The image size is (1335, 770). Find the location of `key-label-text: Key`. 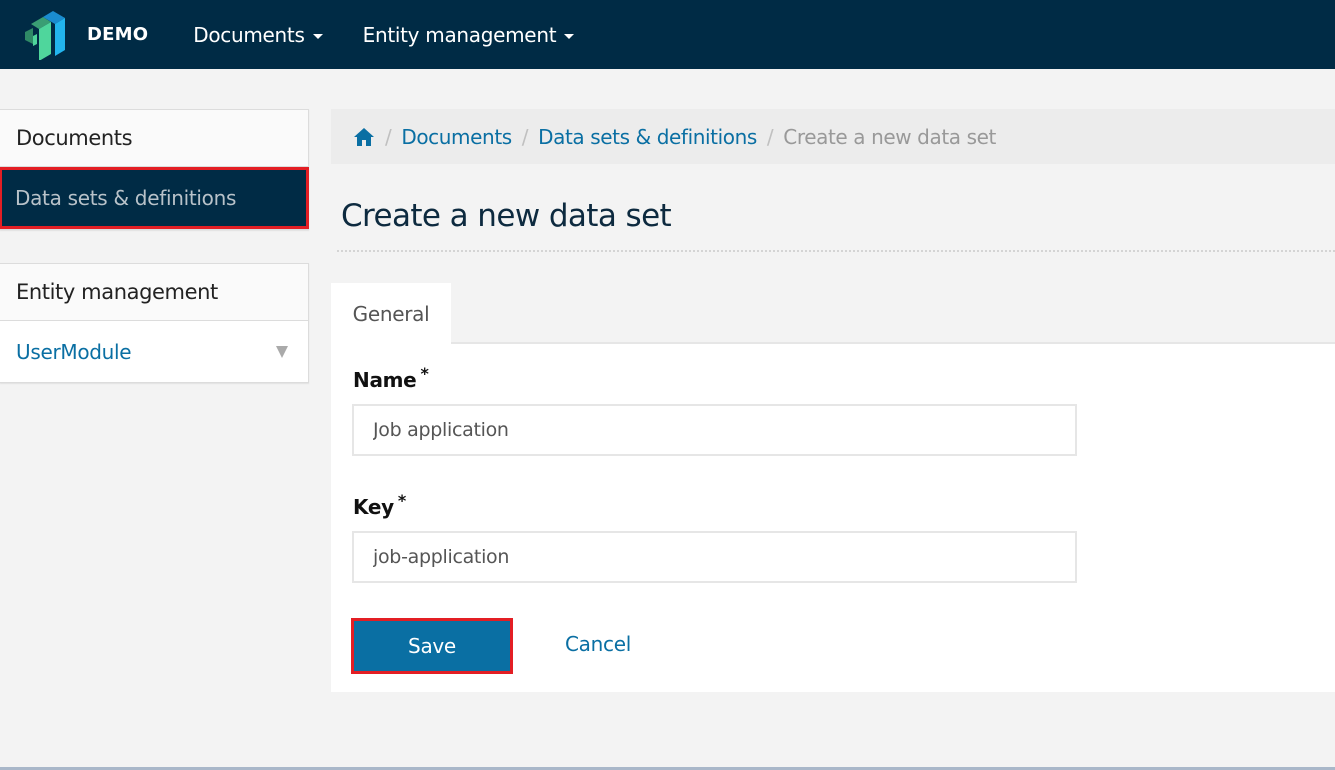

key-label-text: Key is located at coordinates (373, 507).